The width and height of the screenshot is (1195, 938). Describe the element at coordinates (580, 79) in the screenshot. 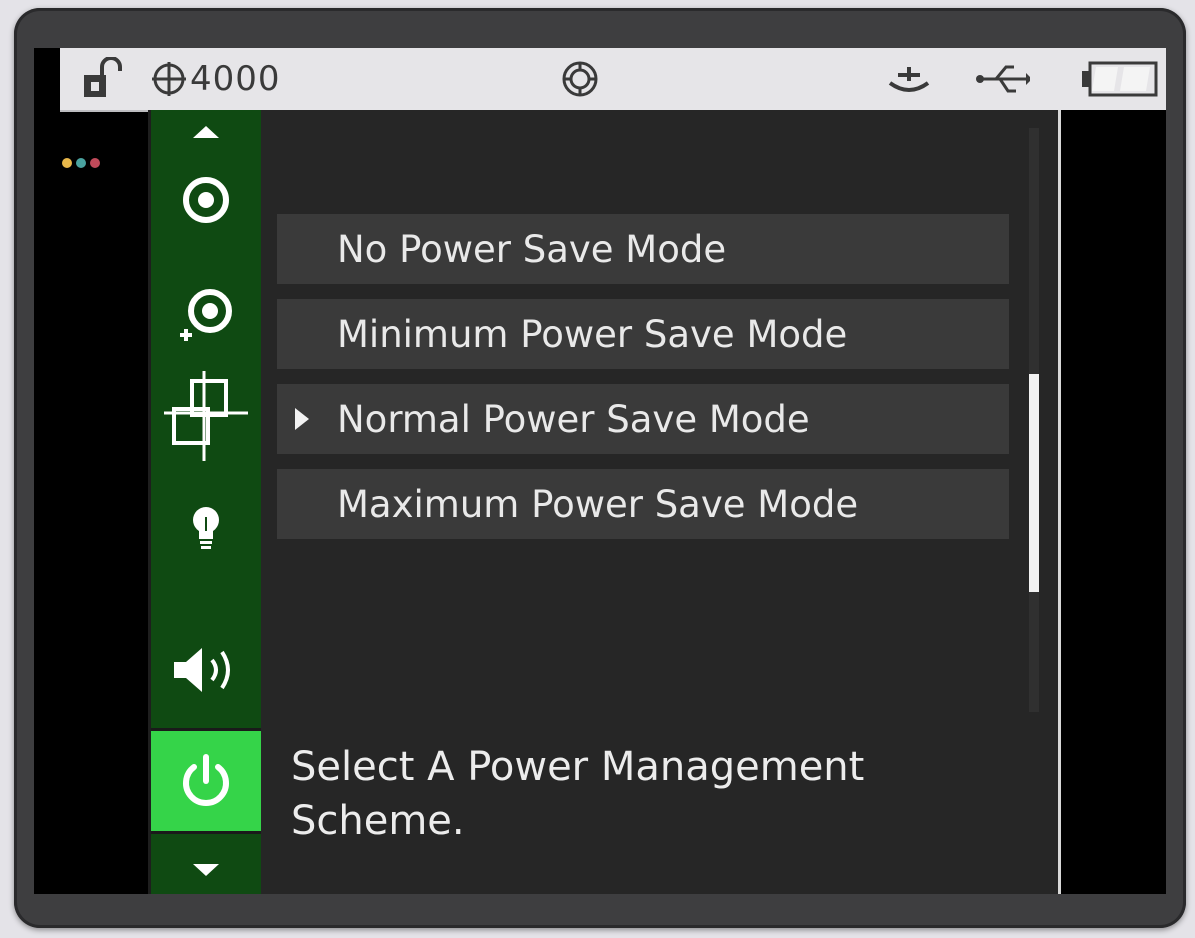

I see `target-circle-icon` at that location.